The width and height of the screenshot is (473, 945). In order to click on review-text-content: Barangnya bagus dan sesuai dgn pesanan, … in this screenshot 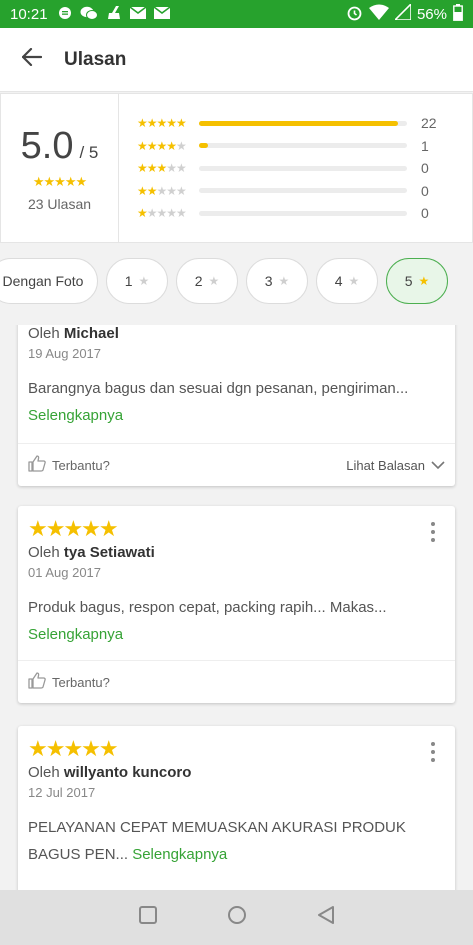, I will do `click(218, 388)`.